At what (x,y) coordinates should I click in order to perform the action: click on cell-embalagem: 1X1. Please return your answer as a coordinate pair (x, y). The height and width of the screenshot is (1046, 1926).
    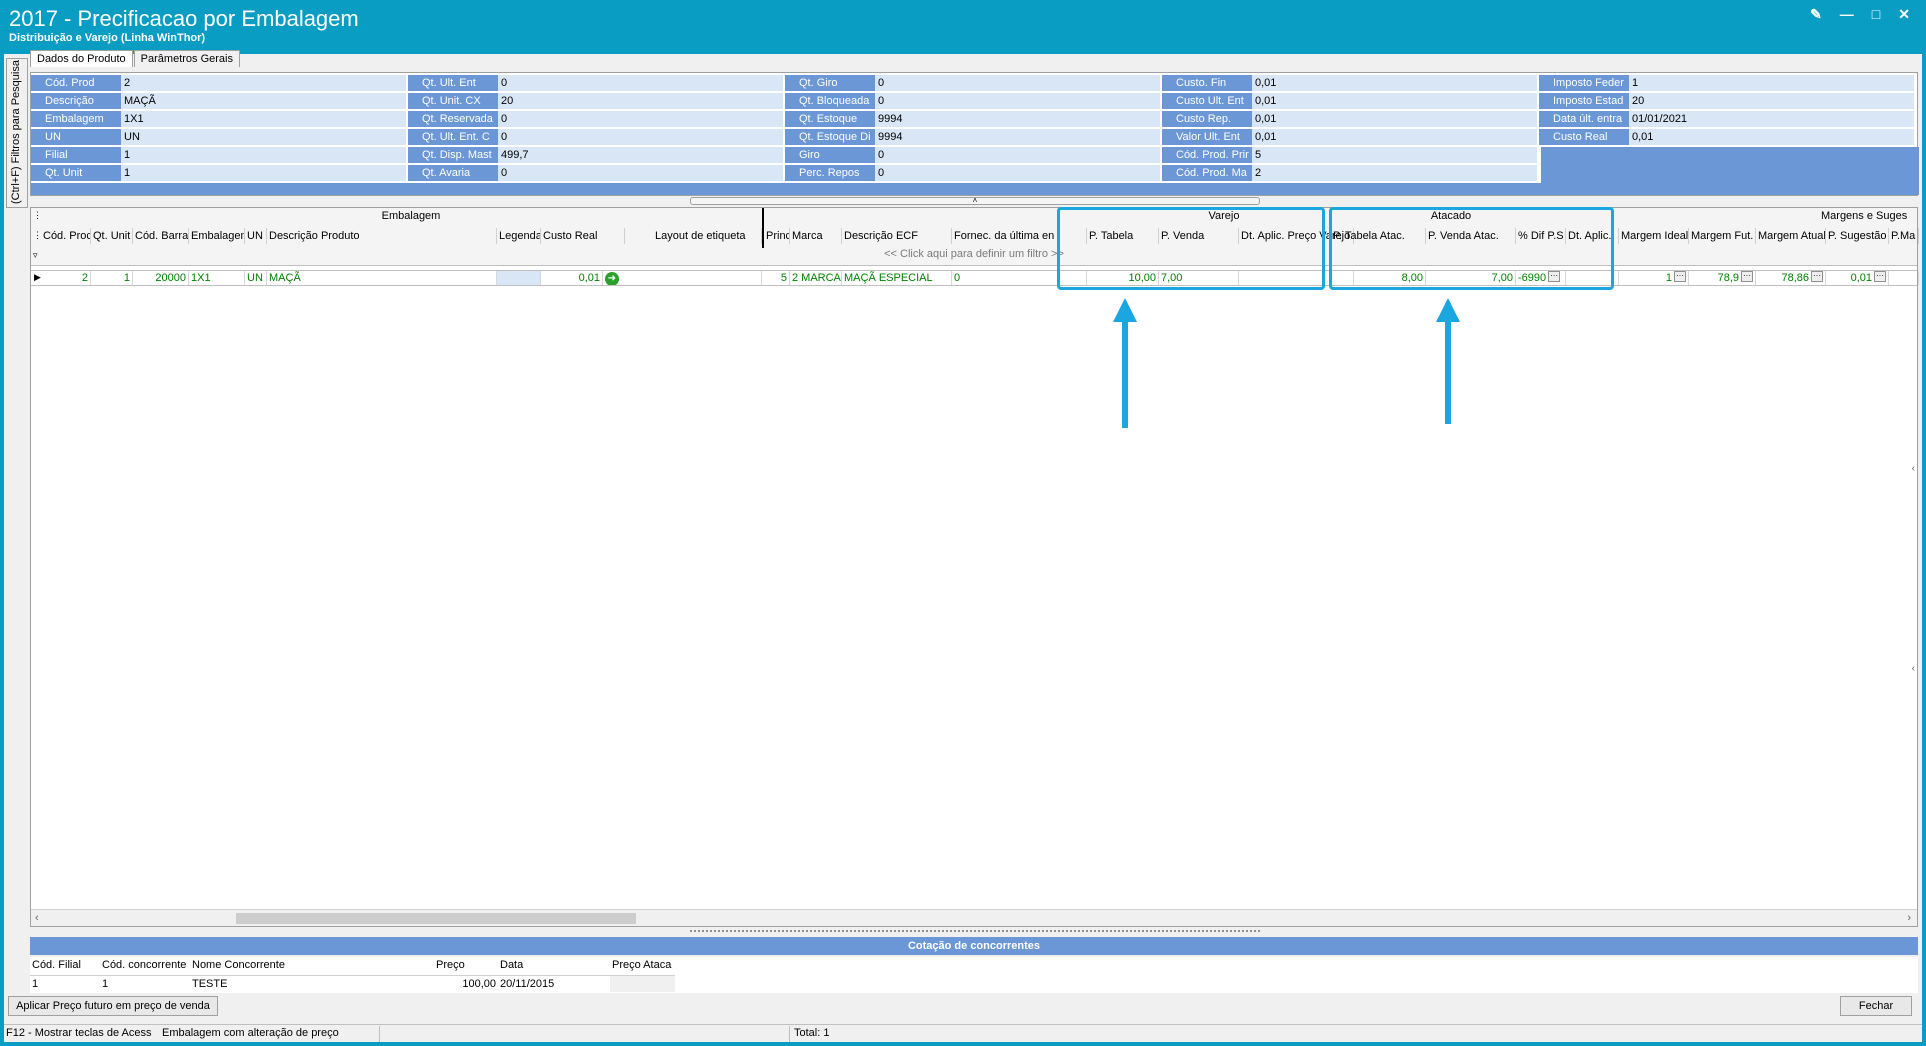
    Looking at the image, I should click on (217, 278).